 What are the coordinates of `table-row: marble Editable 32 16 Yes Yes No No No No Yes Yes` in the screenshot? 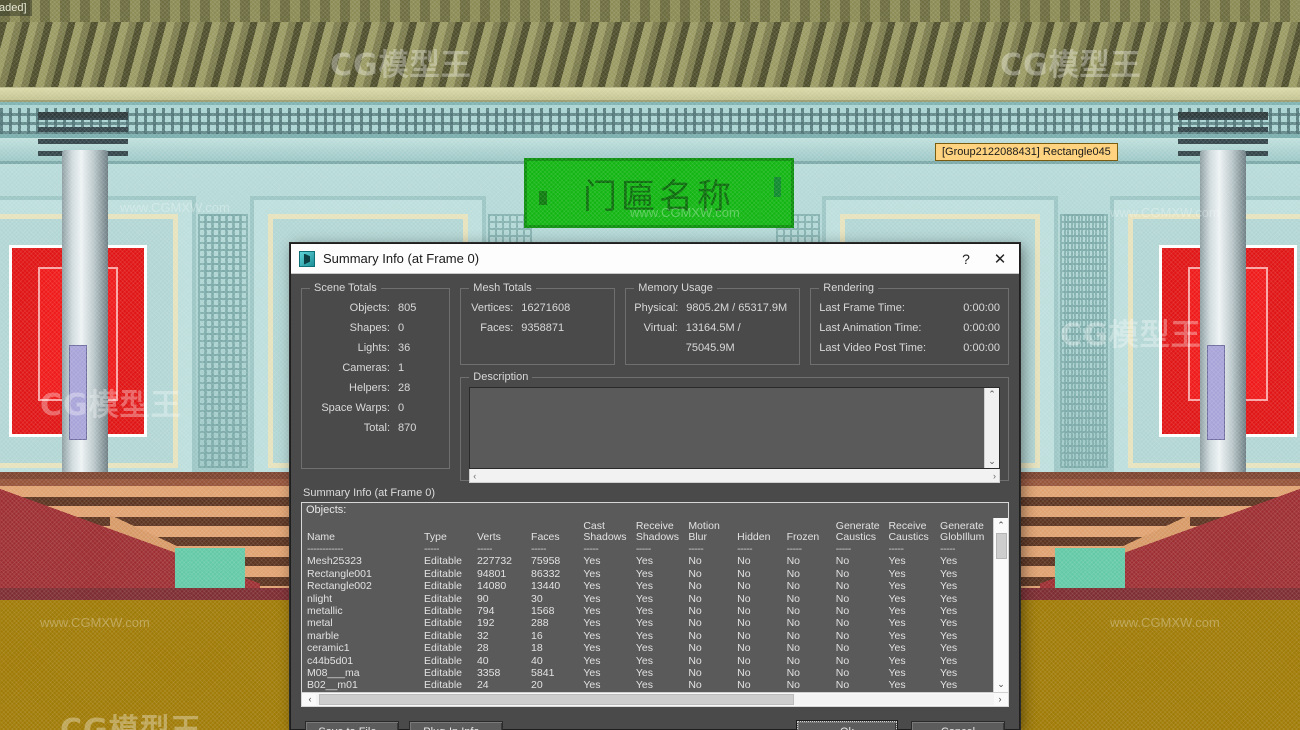 It's located at (650, 636).